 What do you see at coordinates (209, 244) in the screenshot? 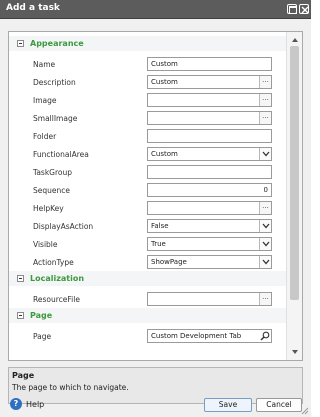
I see `visible-field: True` at bounding box center [209, 244].